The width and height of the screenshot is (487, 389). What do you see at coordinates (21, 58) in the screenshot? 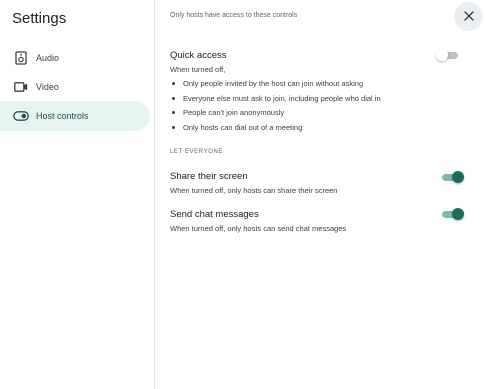
I see `speaker-icon` at bounding box center [21, 58].